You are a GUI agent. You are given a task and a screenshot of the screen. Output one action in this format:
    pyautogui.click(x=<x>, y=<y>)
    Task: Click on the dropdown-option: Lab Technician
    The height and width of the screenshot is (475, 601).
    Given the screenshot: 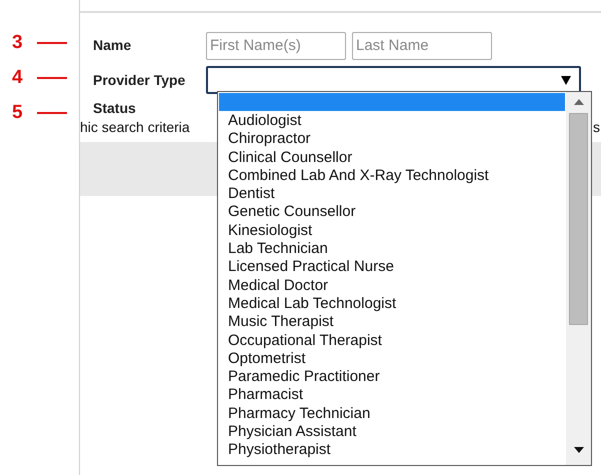 What is the action you would take?
    pyautogui.click(x=397, y=249)
    